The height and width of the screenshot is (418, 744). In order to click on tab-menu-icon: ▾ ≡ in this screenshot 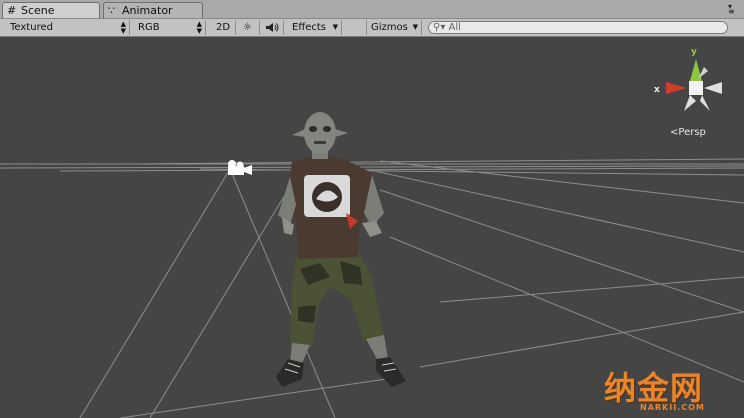, I will do `click(734, 9)`.